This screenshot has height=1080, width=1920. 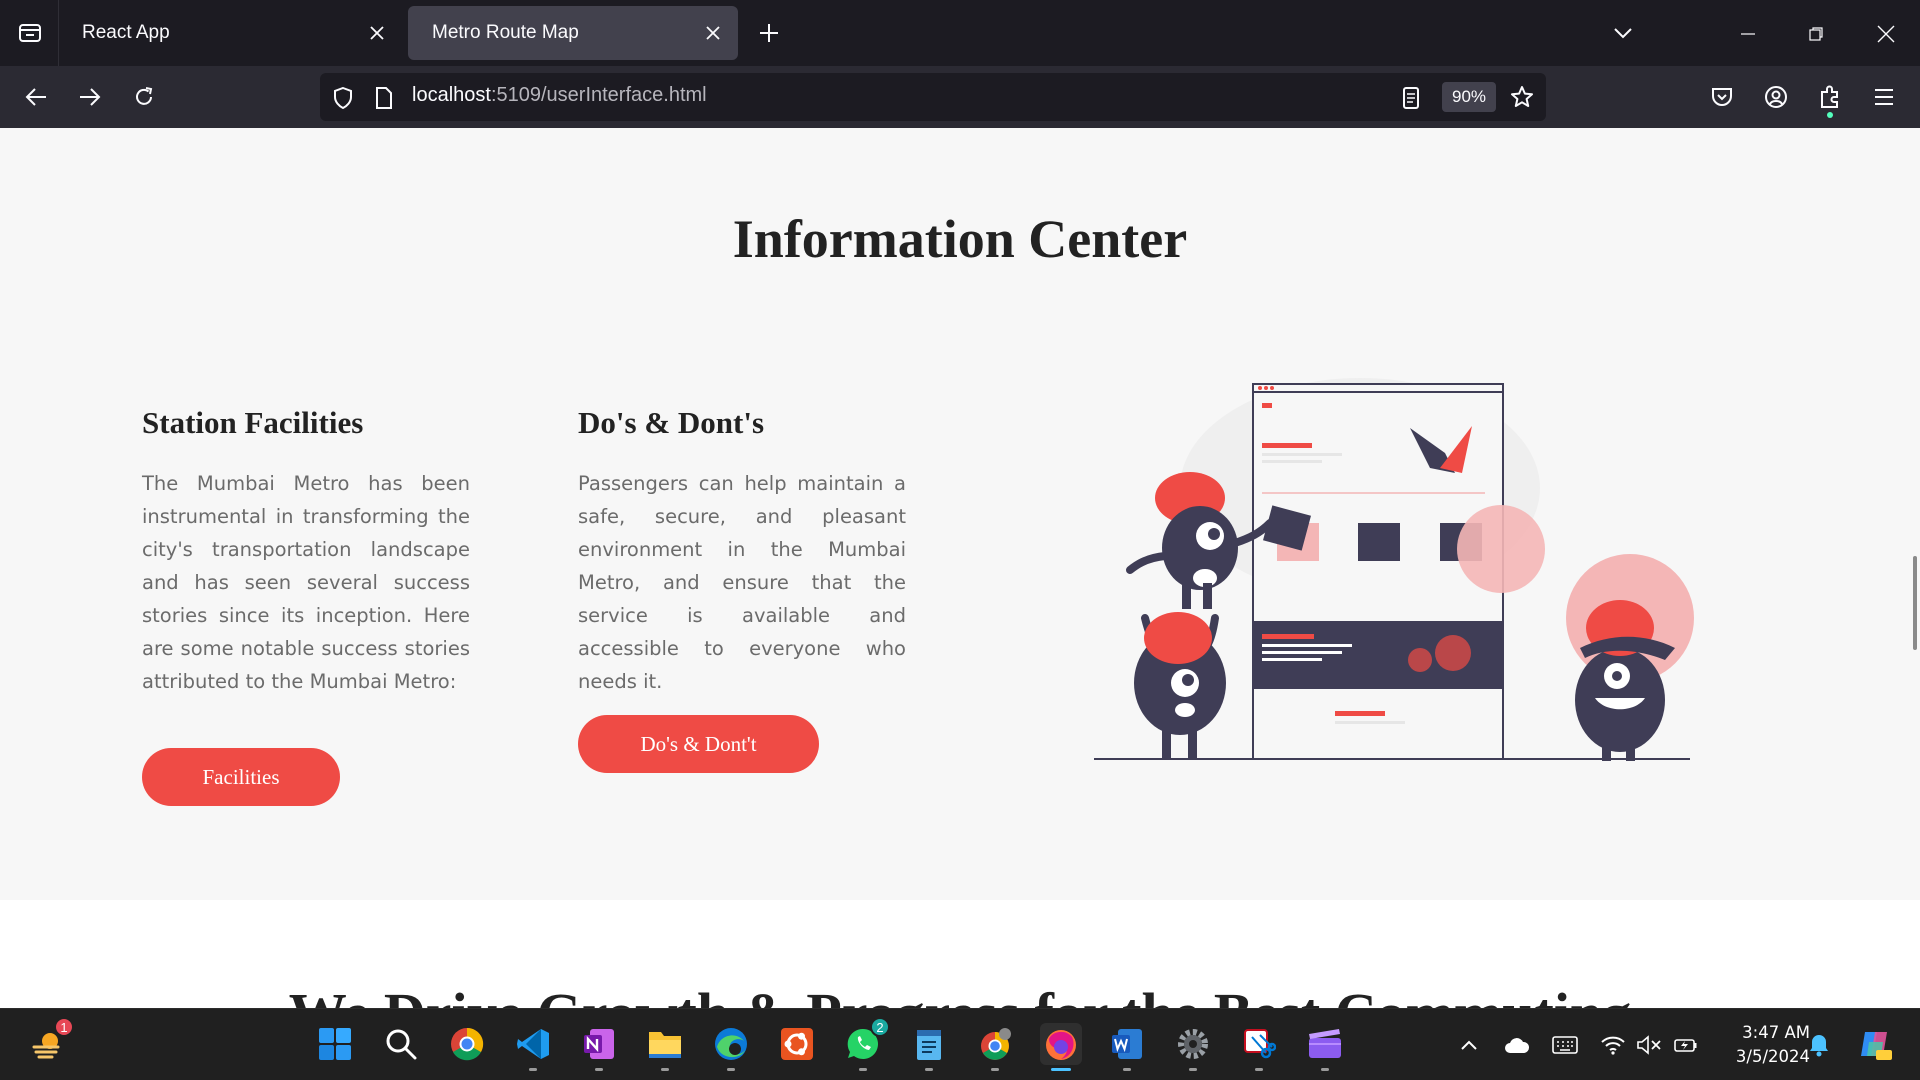 I want to click on taskbar-app-vscode, so click(x=533, y=1047).